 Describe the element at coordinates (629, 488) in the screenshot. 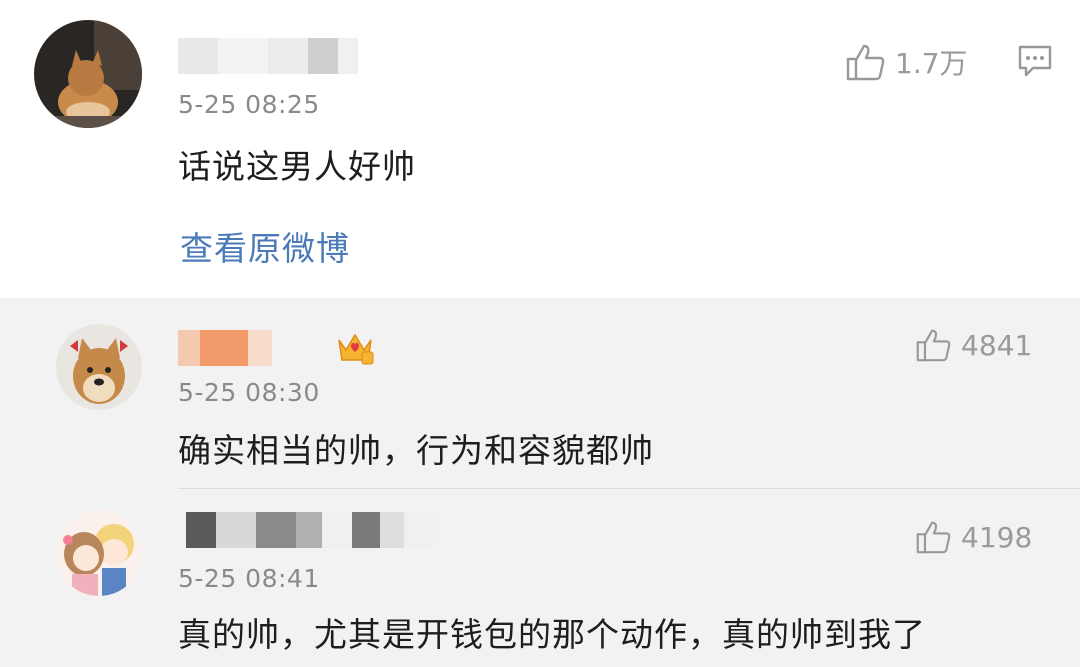

I see `reply-divider` at that location.